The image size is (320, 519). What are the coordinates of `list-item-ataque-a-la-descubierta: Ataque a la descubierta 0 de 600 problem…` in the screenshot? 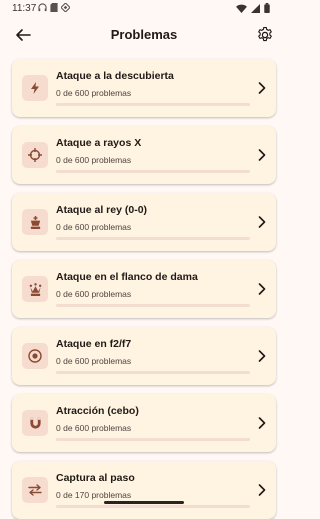 It's located at (144, 88).